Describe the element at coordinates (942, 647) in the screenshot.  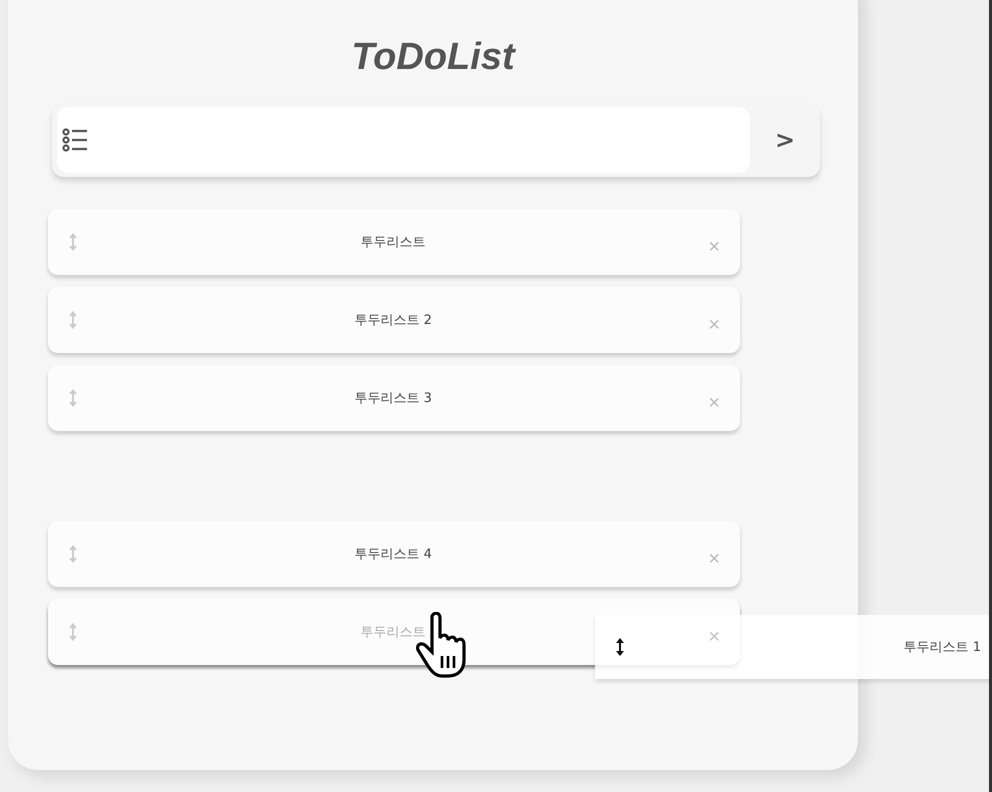
I see `todo-text: 투두리스트 1` at that location.